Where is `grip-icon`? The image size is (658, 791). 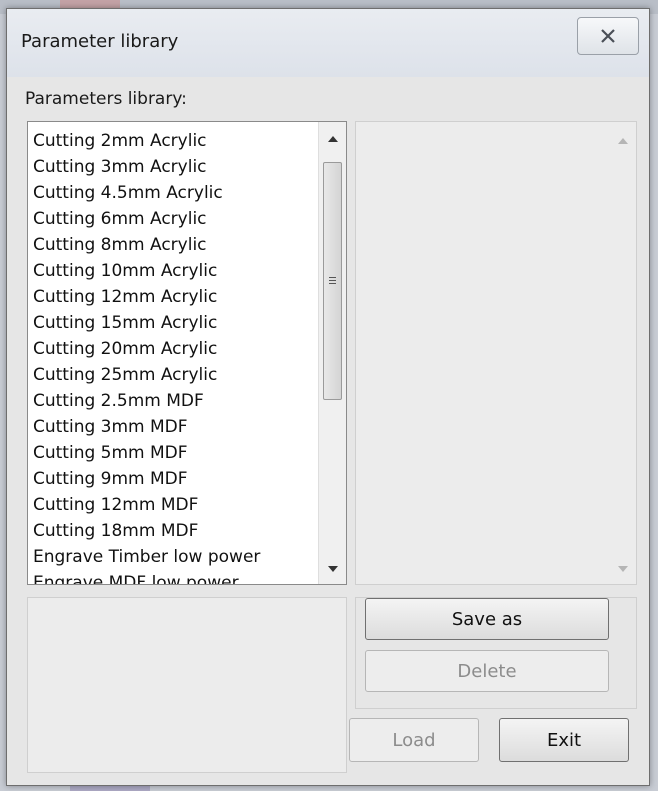
grip-icon is located at coordinates (332, 281).